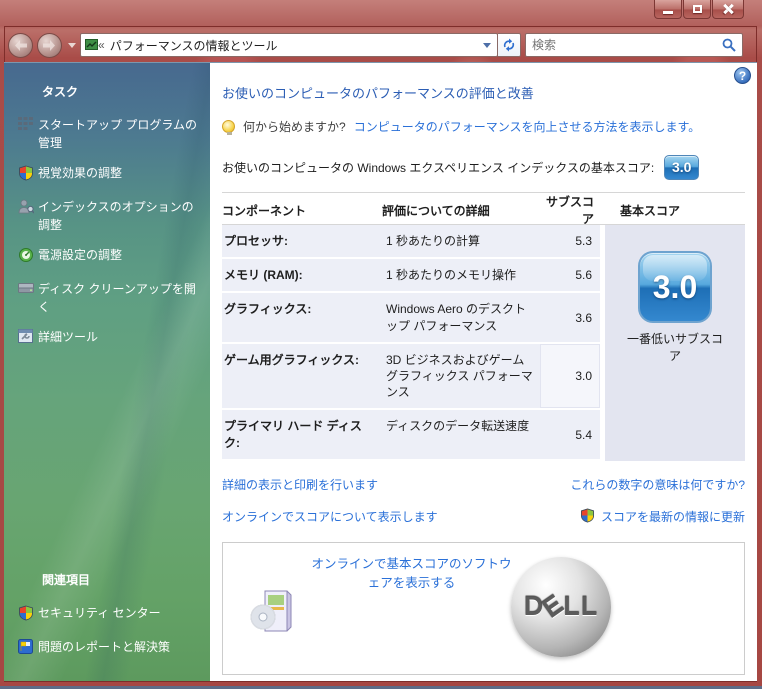 The height and width of the screenshot is (689, 762). Describe the element at coordinates (456, 317) in the screenshot. I see `detail-cell: Windows Aero のデスクトップ パフォーマンス` at that location.